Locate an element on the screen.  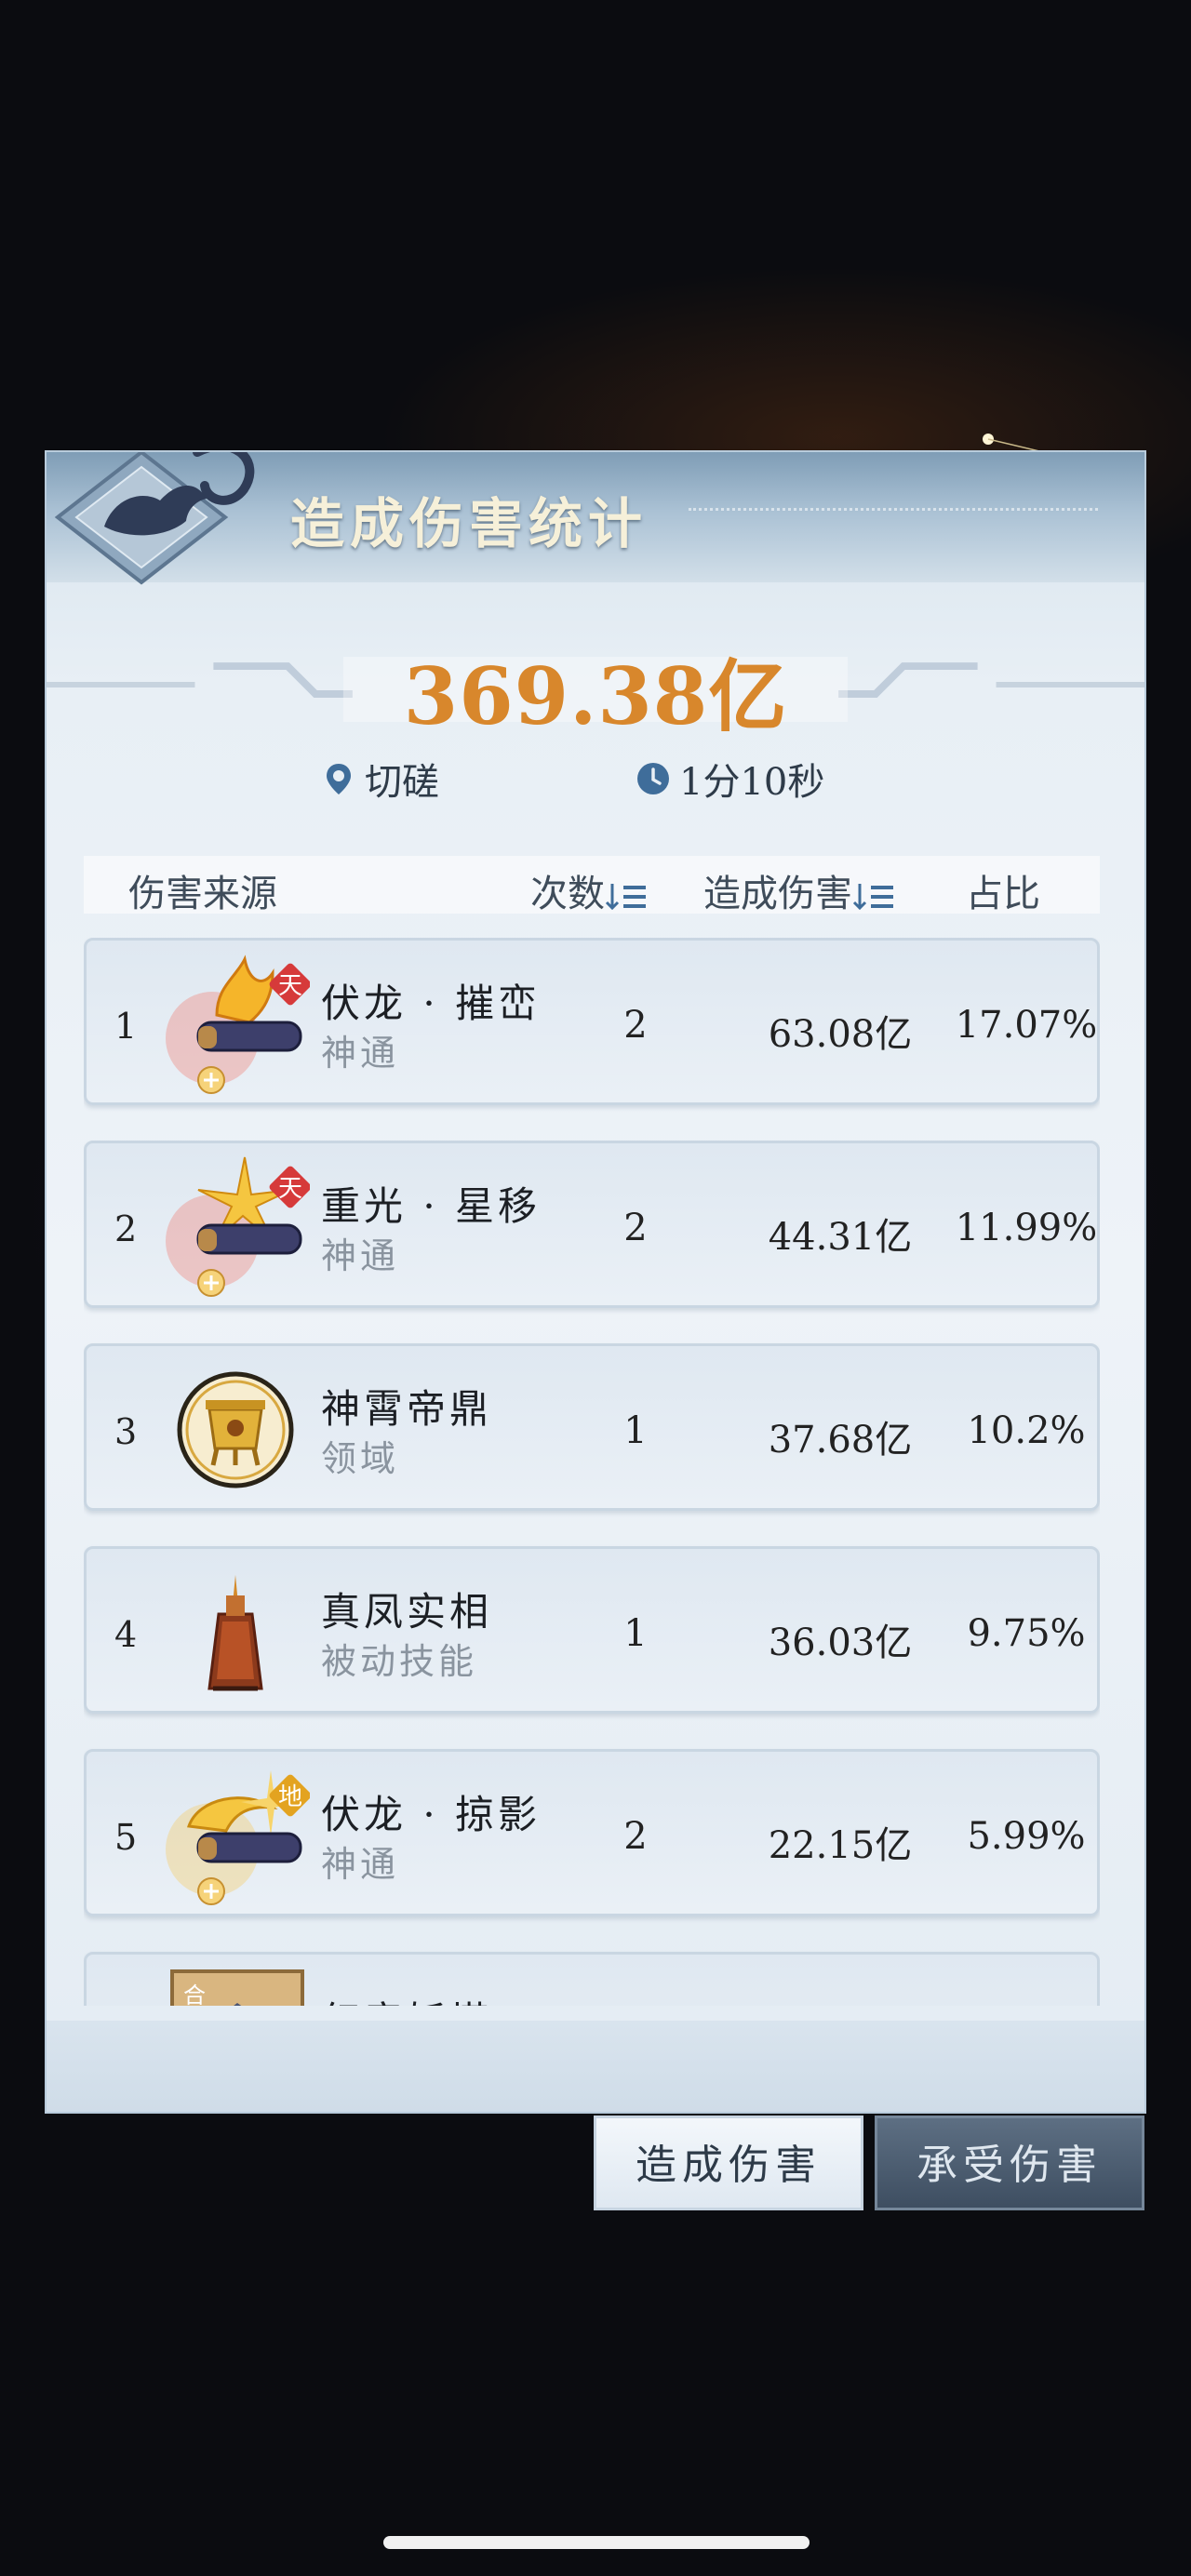
damage-ratio: 17.07% is located at coordinates (1026, 1025).